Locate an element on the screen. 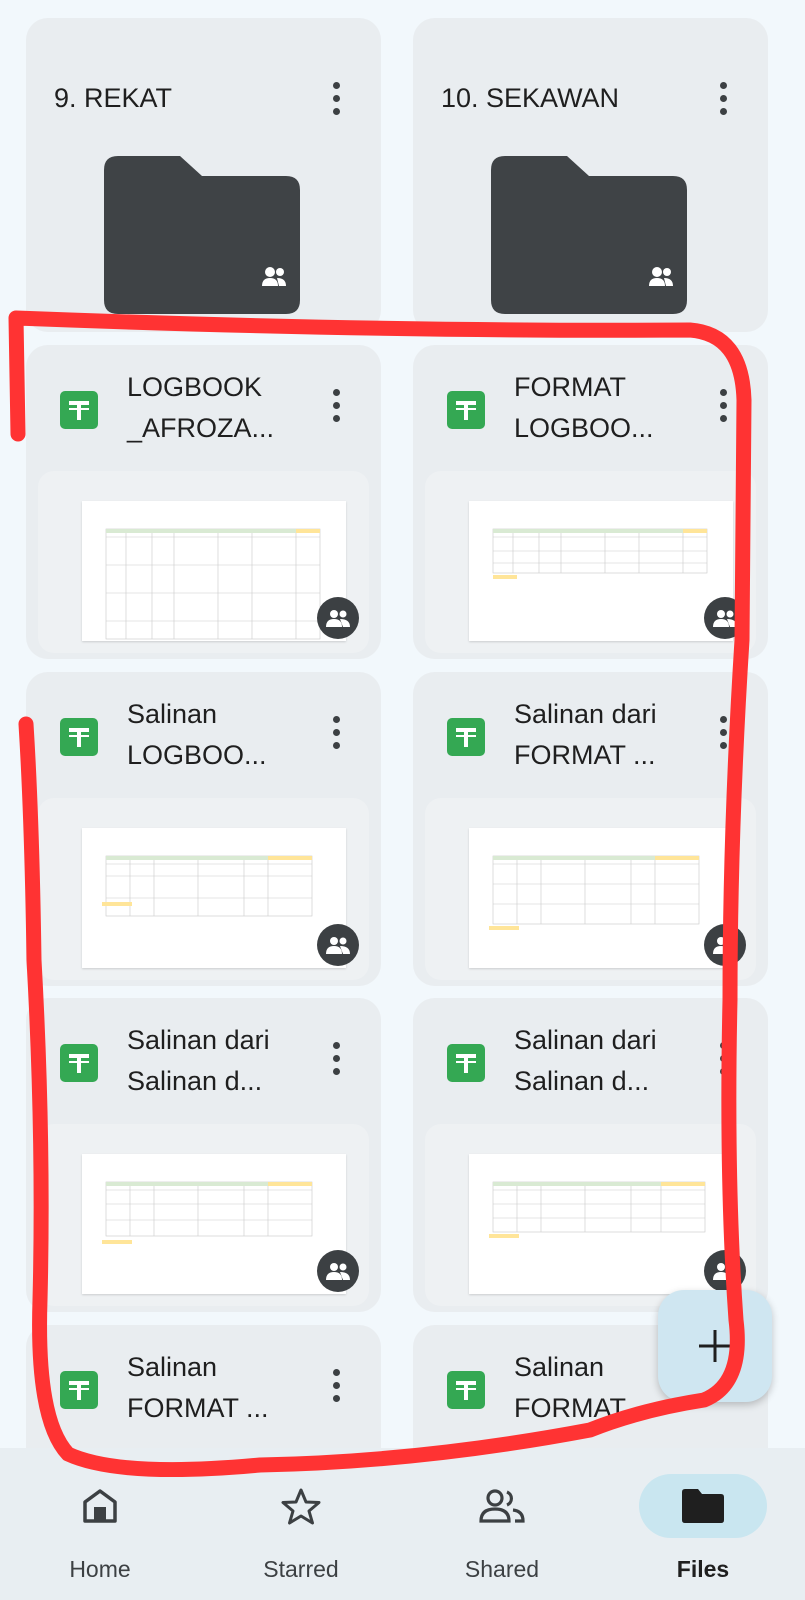 The height and width of the screenshot is (1600, 805). nav-files: Files is located at coordinates (703, 1524).